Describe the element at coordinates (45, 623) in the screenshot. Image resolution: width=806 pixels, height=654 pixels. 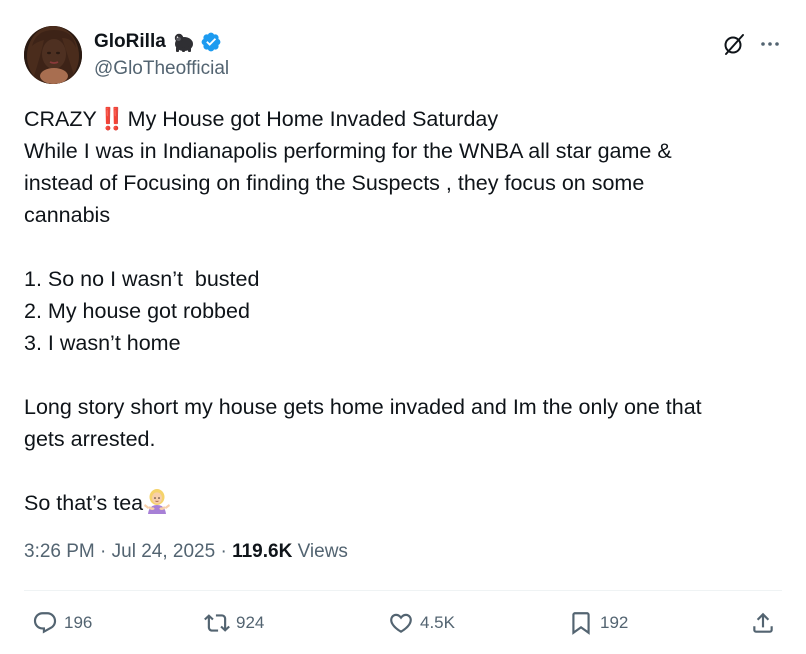
I see `reply-icon` at that location.